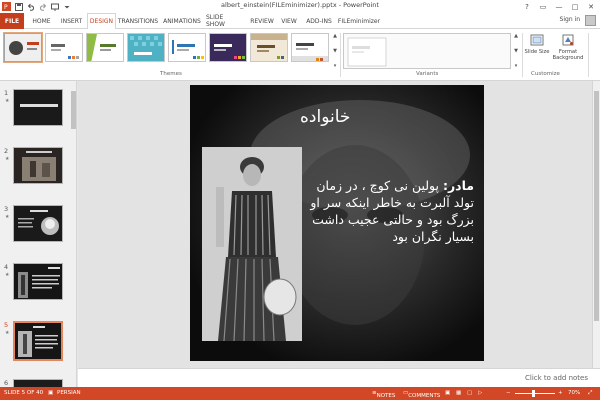 This screenshot has height=400, width=600. I want to click on maximize-icon: □, so click(575, 7).